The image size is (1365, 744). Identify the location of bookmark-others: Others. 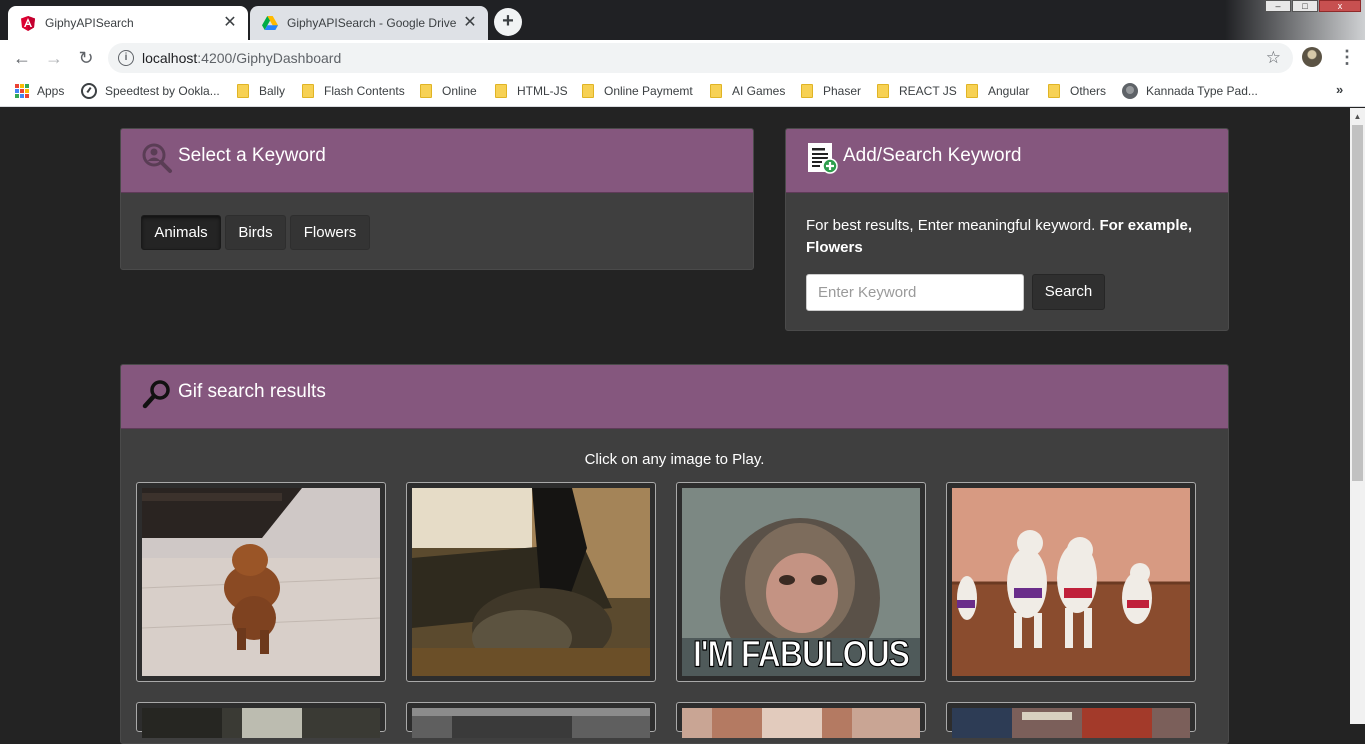
(1077, 91).